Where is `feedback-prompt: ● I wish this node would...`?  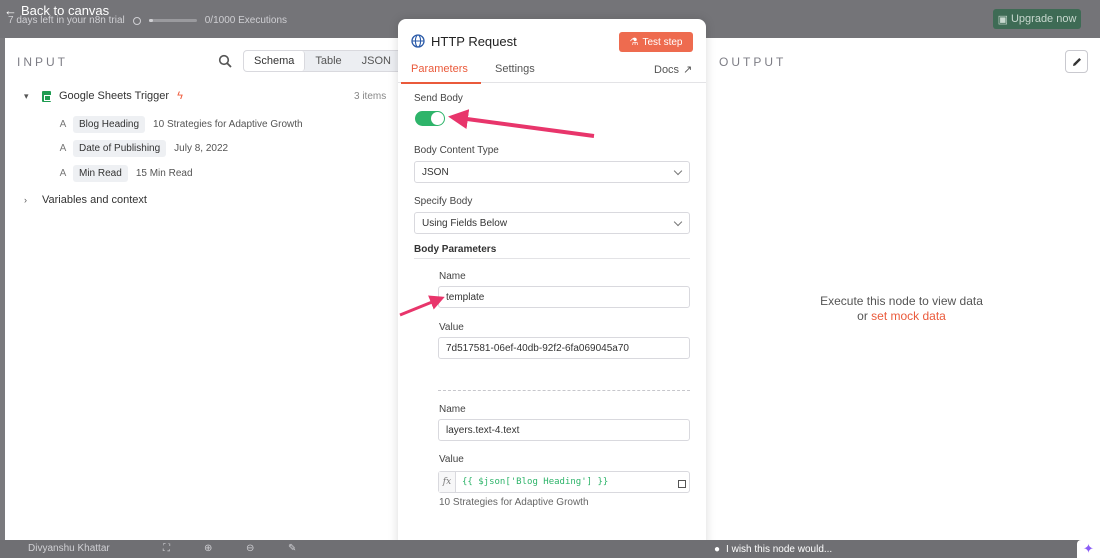 feedback-prompt: ● I wish this node would... is located at coordinates (773, 549).